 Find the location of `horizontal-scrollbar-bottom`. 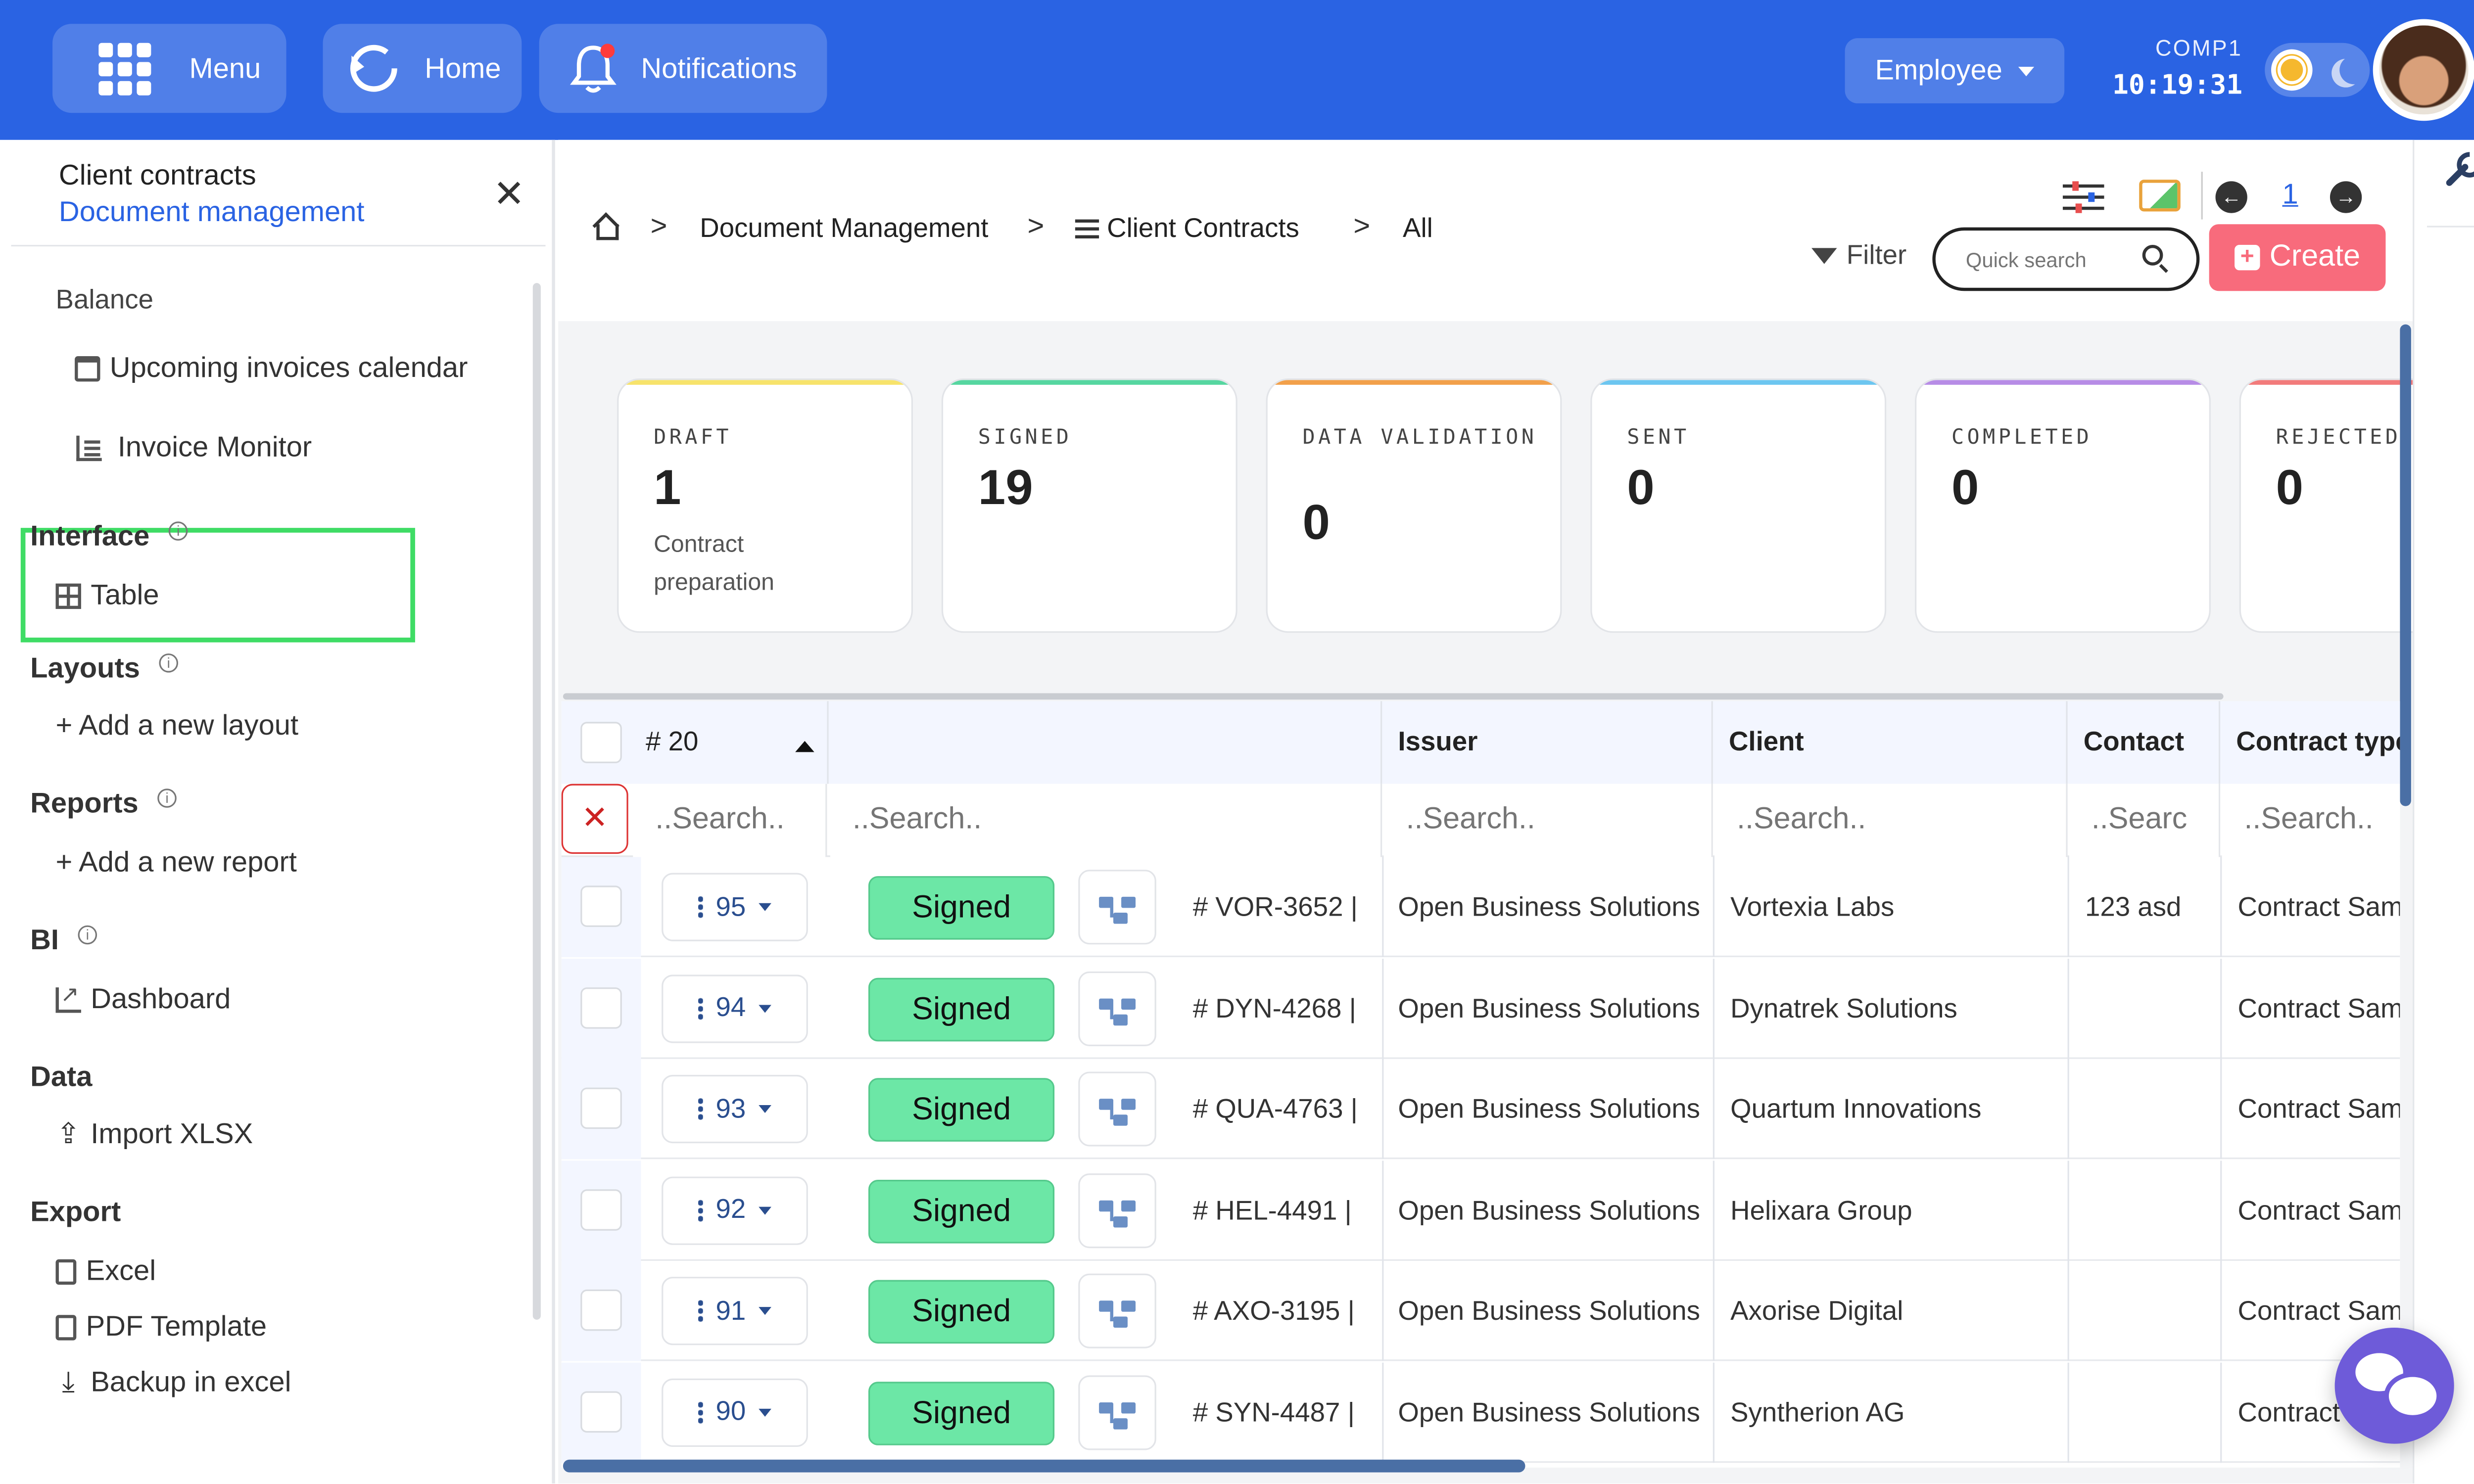

horizontal-scrollbar-bottom is located at coordinates (1044, 1466).